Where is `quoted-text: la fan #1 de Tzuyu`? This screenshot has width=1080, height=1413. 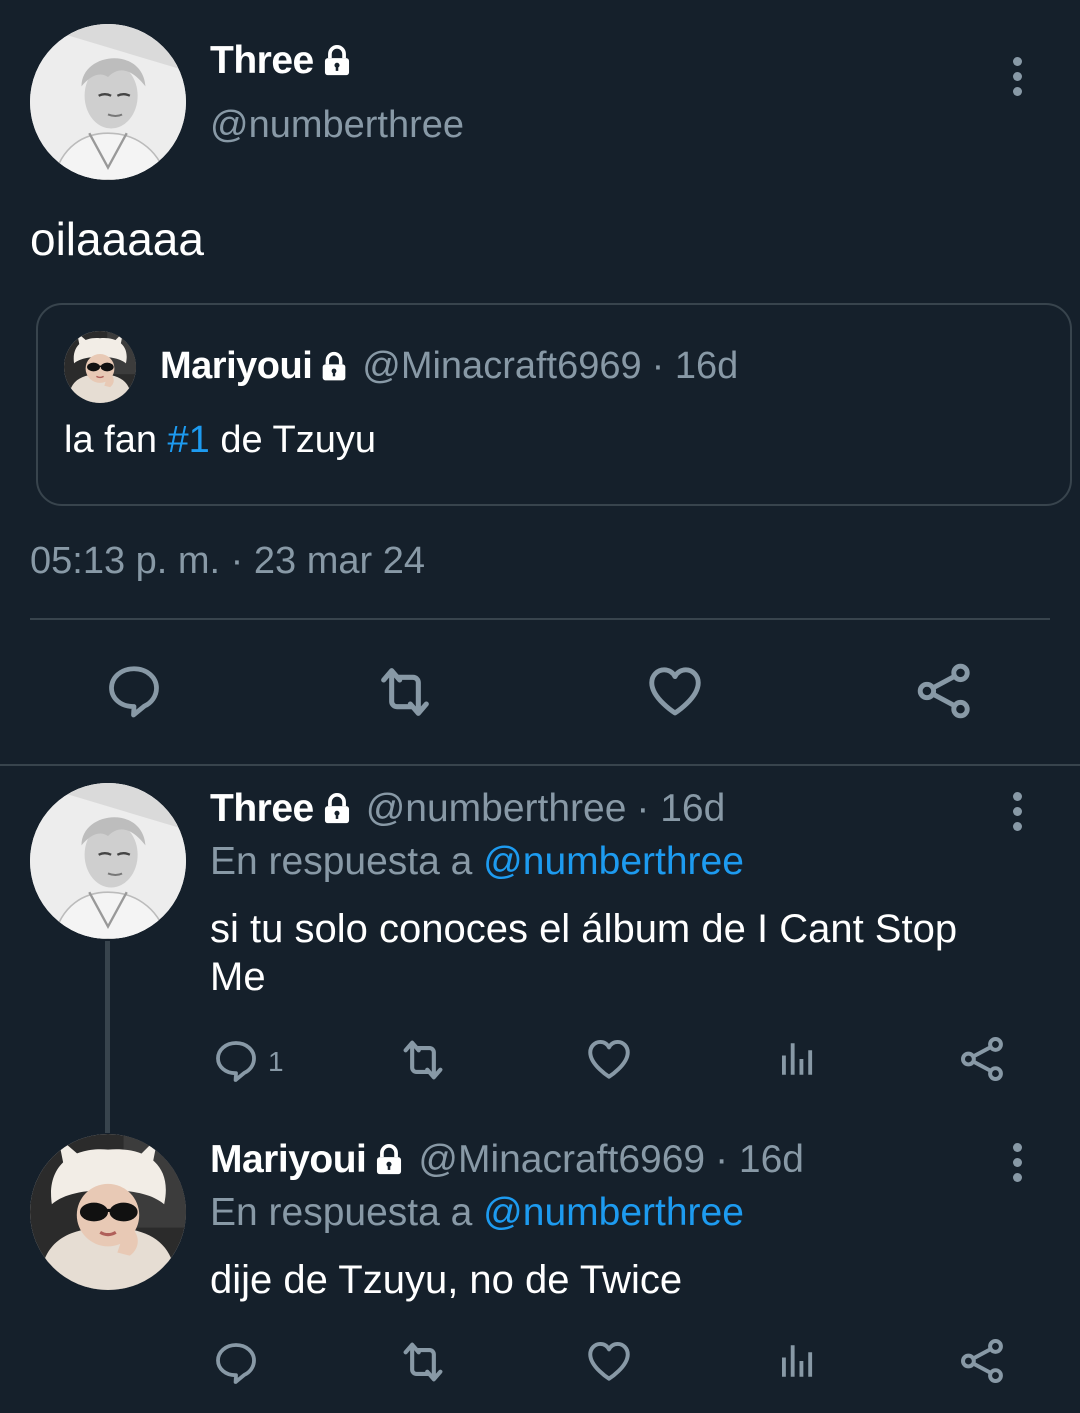 quoted-text: la fan #1 de Tzuyu is located at coordinates (220, 440).